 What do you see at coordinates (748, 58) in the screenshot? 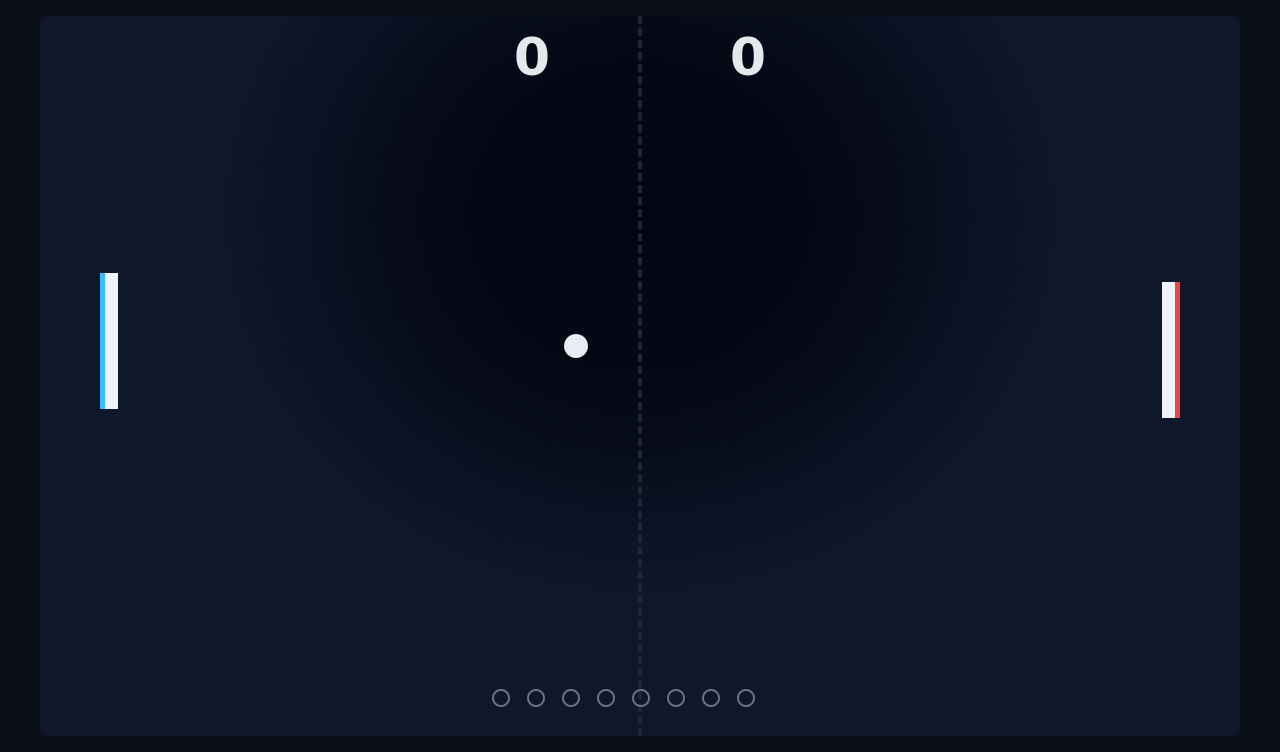
I see `right-player-score: 0` at bounding box center [748, 58].